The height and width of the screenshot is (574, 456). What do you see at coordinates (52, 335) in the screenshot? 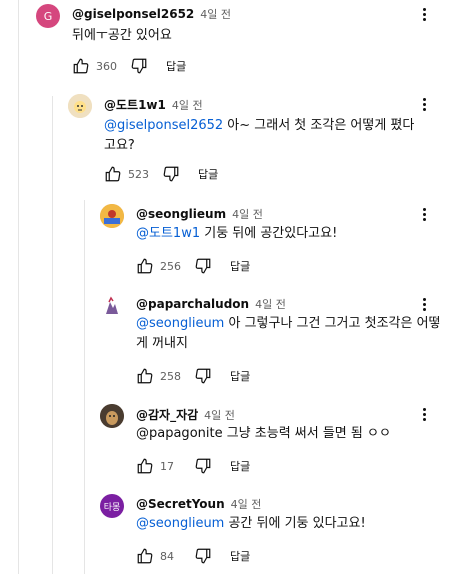
I see `thread-line-inner` at bounding box center [52, 335].